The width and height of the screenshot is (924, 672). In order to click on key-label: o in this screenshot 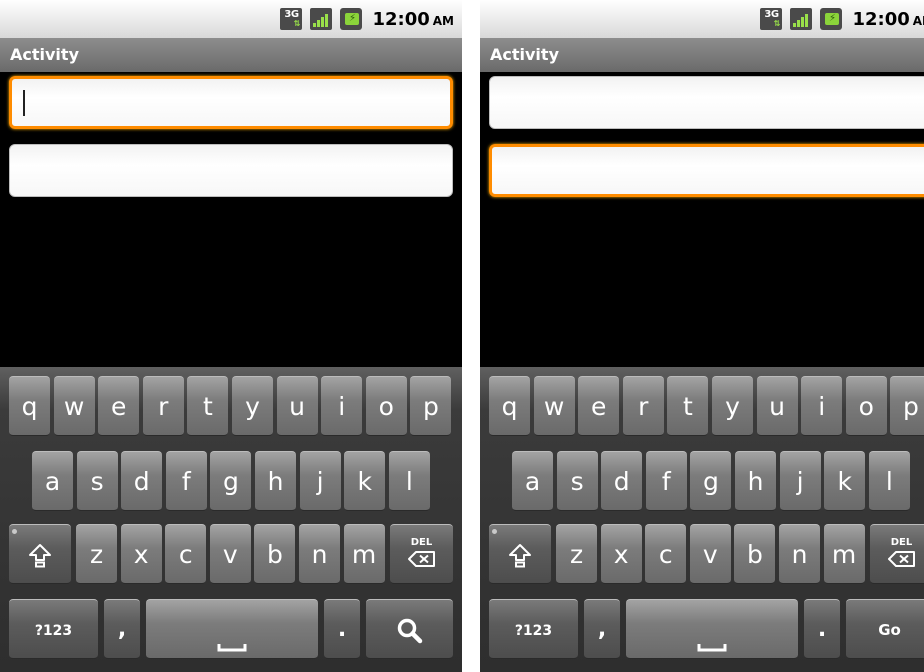, I will do `click(866, 406)`.